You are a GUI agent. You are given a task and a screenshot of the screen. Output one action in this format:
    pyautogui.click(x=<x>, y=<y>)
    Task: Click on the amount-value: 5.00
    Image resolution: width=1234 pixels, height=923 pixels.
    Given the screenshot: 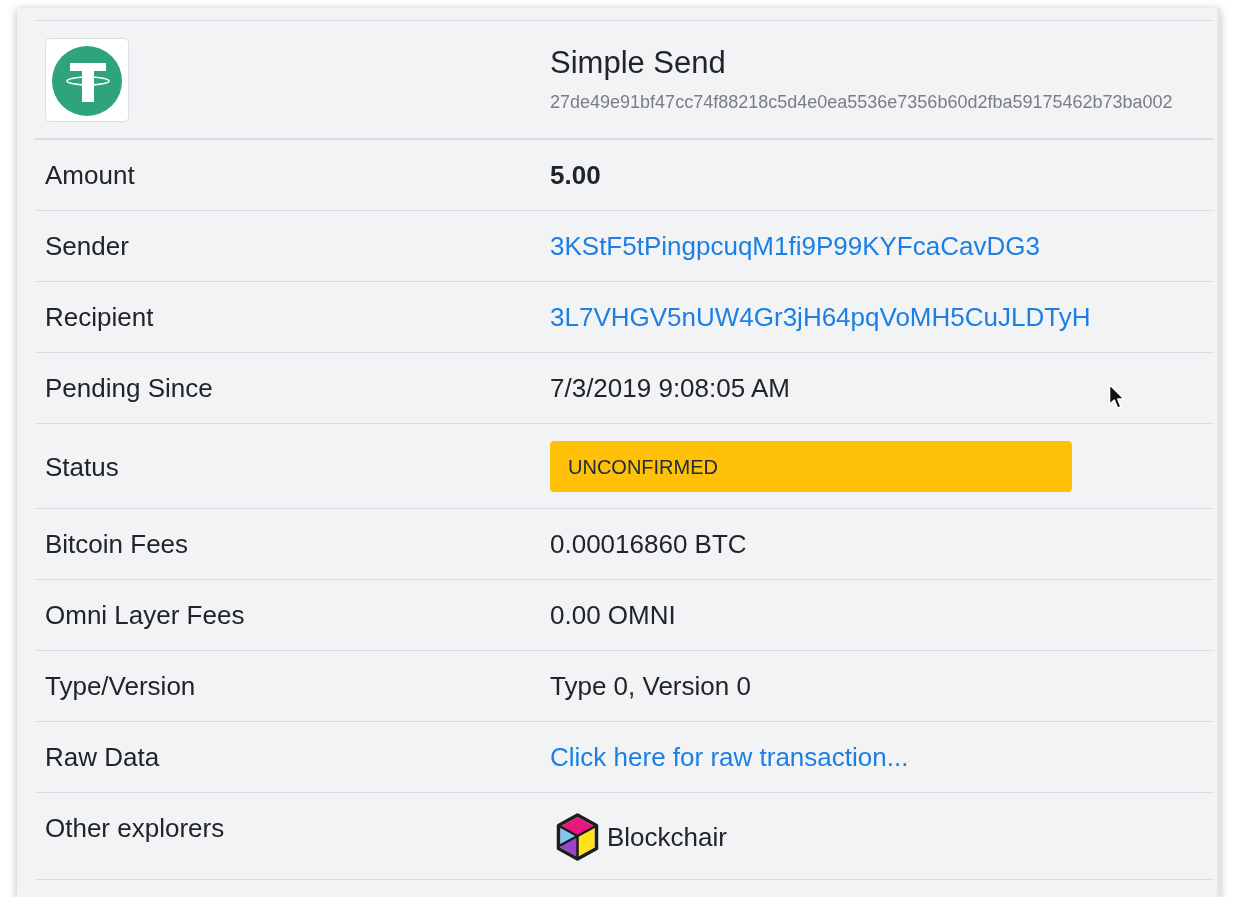 What is the action you would take?
    pyautogui.click(x=575, y=175)
    